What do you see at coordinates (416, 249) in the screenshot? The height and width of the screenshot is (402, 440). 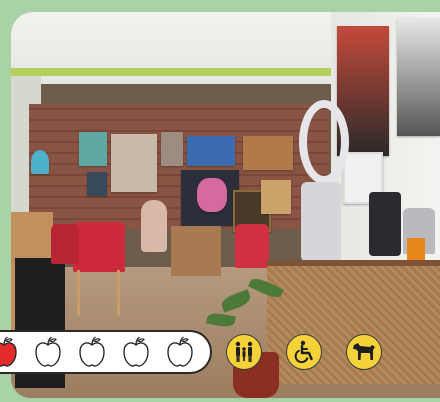 I see `orange-drink` at bounding box center [416, 249].